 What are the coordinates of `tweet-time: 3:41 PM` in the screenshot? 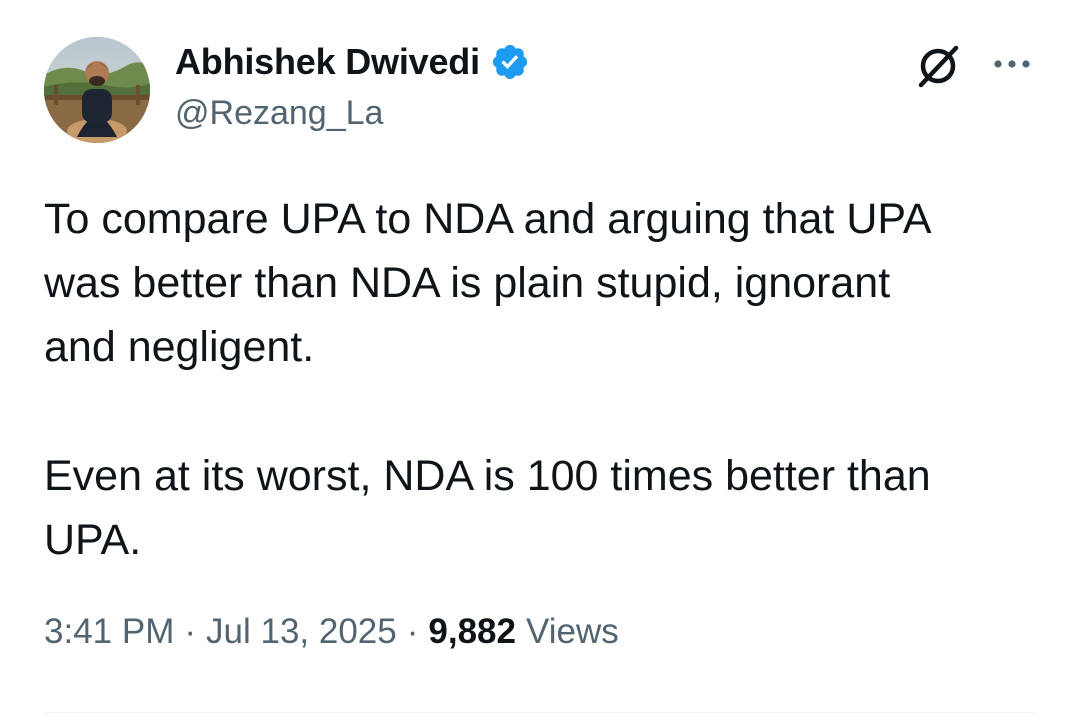 It's located at (109, 632).